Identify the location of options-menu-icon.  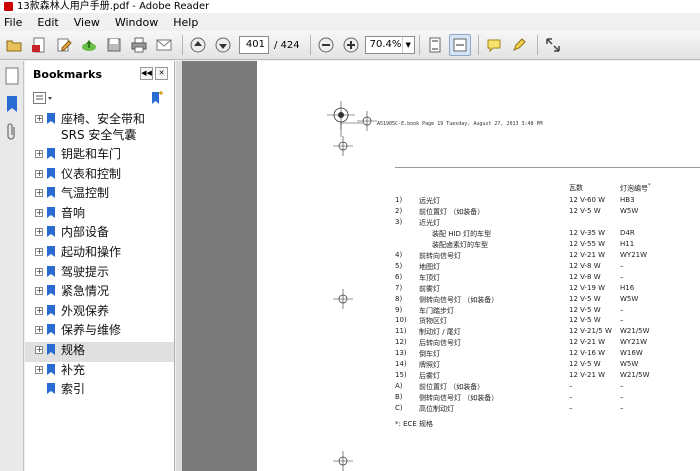
(43, 98).